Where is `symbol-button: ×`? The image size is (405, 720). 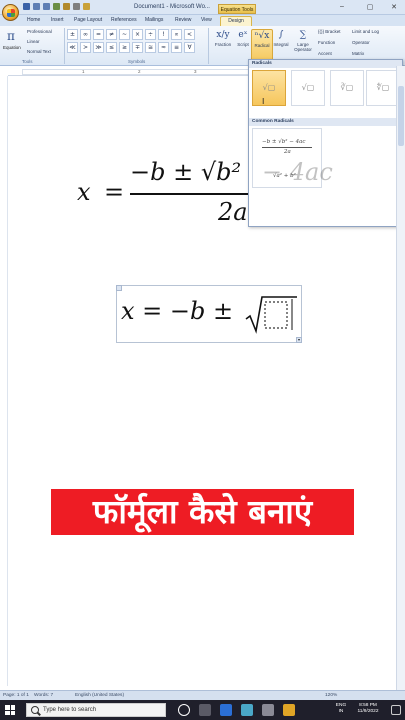
symbol-button: × is located at coordinates (137, 34).